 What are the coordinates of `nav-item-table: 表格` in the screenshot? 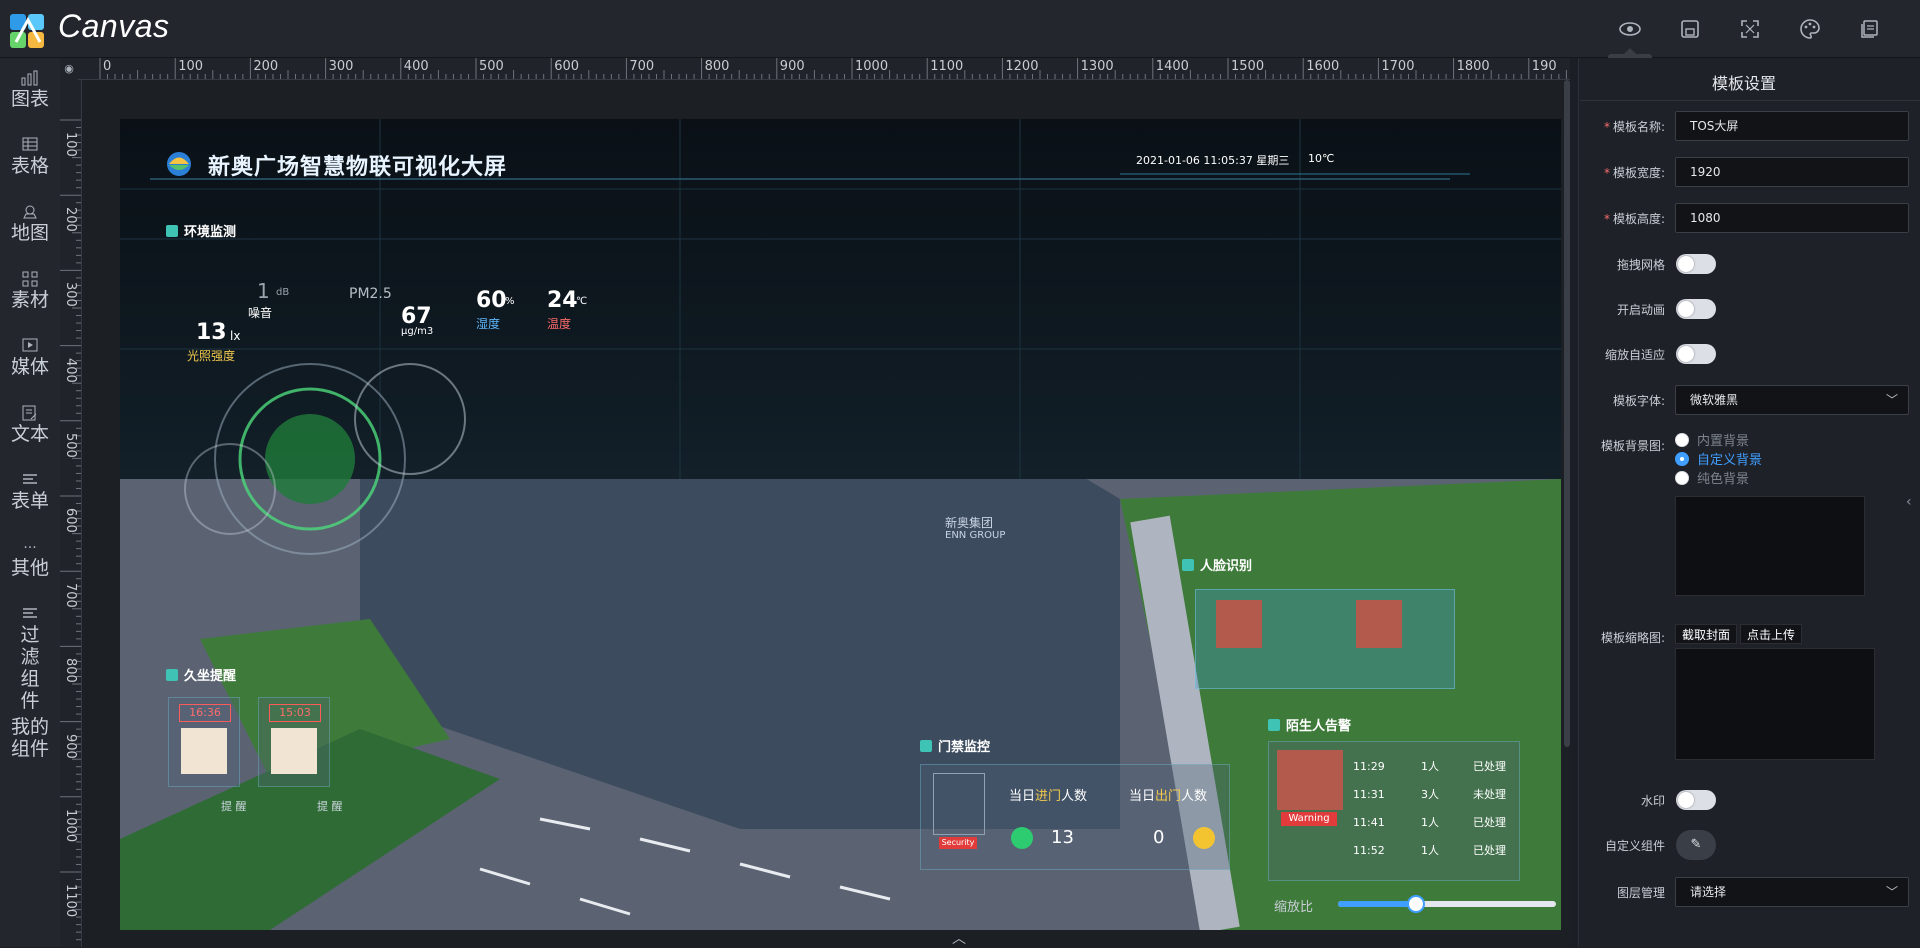 It's located at (30, 157).